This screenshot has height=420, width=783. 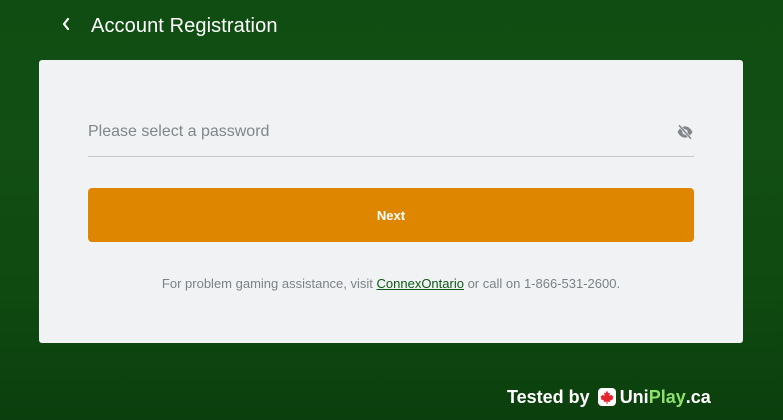 I want to click on header: Account Registration, so click(x=391, y=26).